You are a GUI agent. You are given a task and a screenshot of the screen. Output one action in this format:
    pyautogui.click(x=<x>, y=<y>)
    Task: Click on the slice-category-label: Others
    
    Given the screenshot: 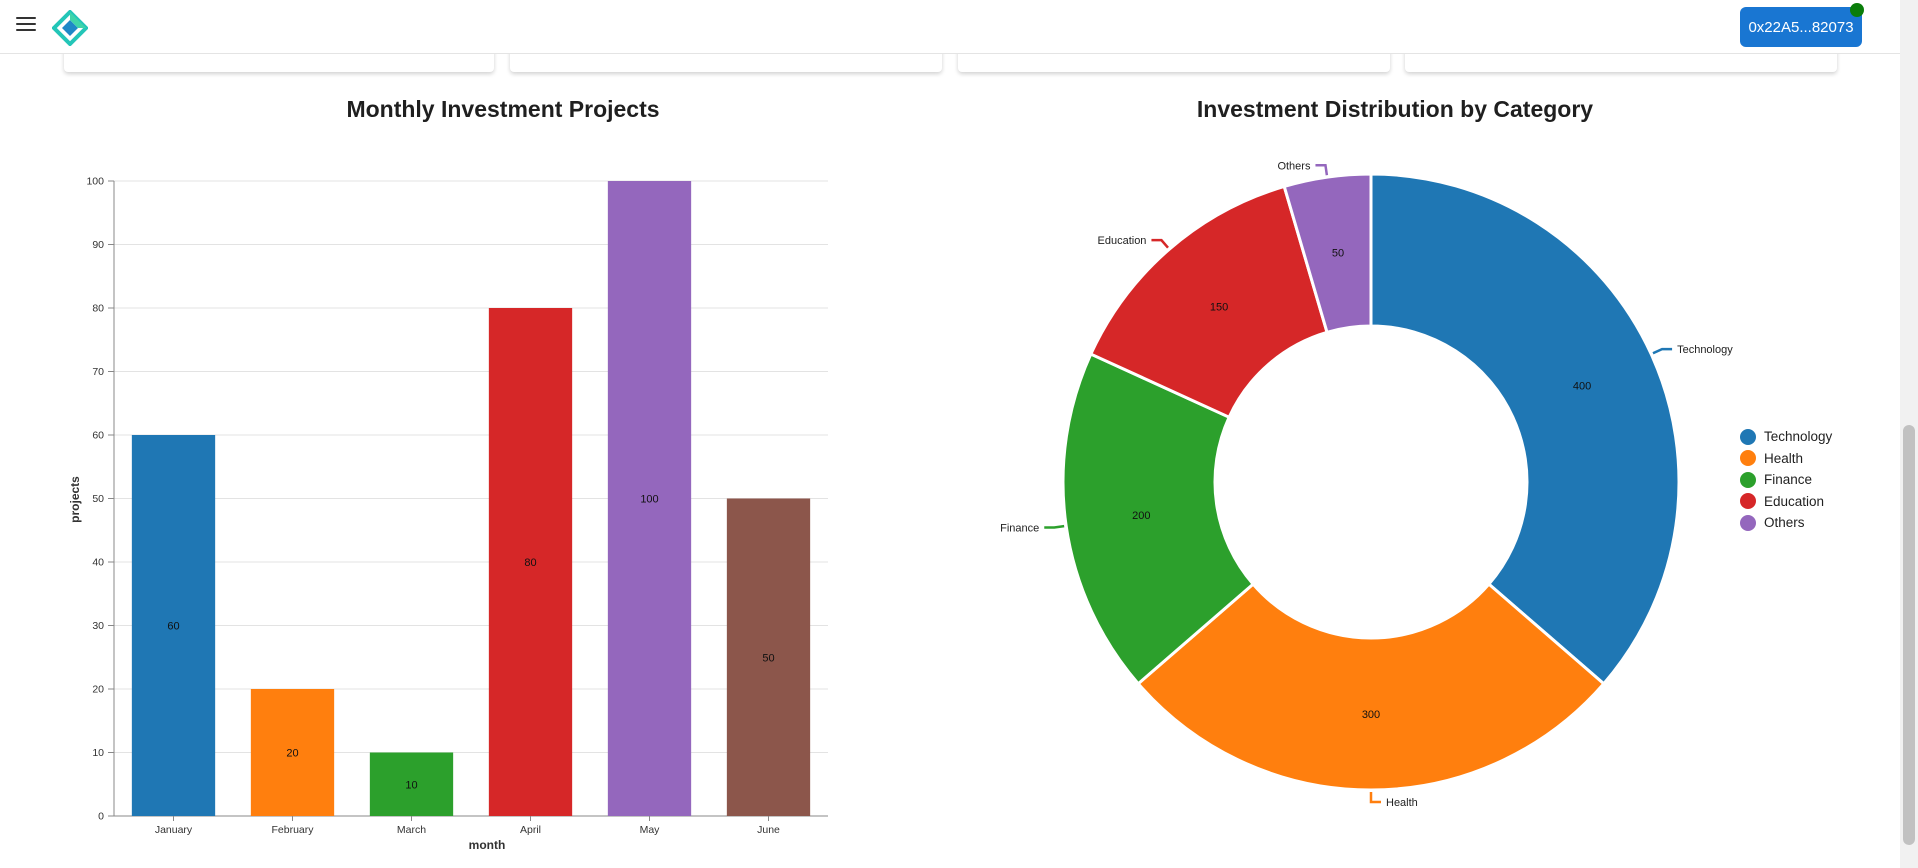 What is the action you would take?
    pyautogui.click(x=1294, y=166)
    